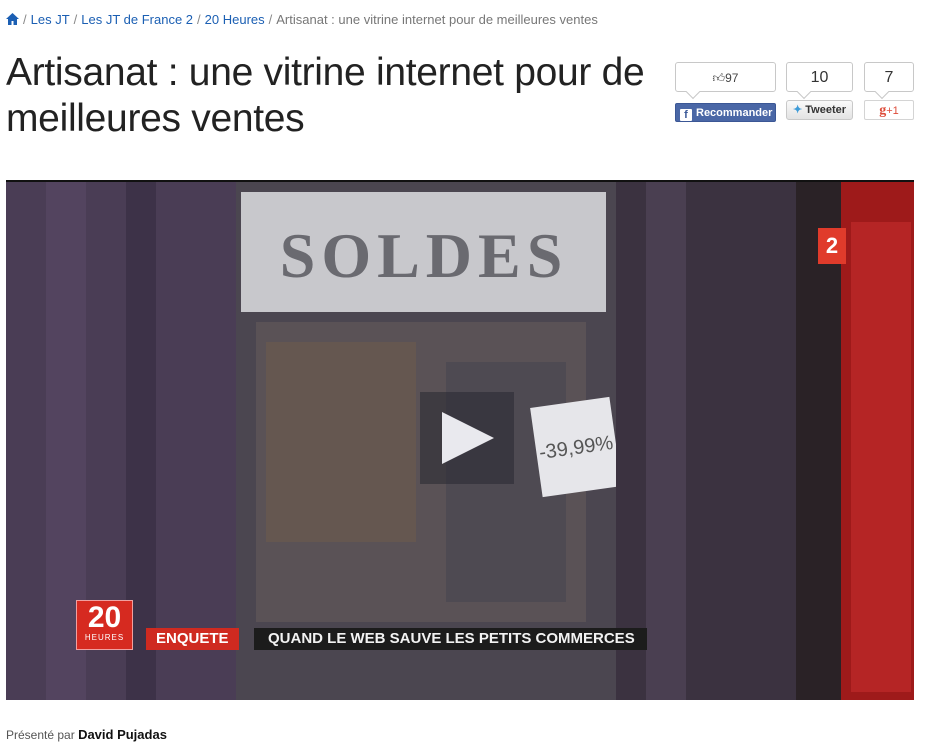 The height and width of the screenshot is (745, 925). I want to click on recommend-button: f Recommander, so click(725, 112).